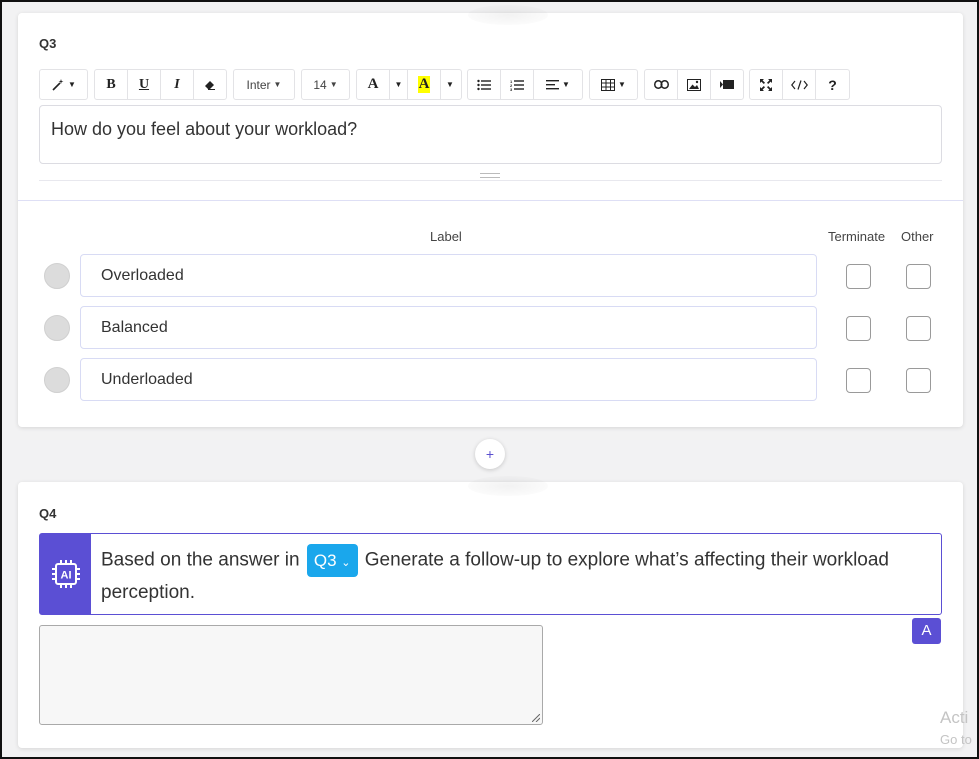  I want to click on section-divider, so click(490, 200).